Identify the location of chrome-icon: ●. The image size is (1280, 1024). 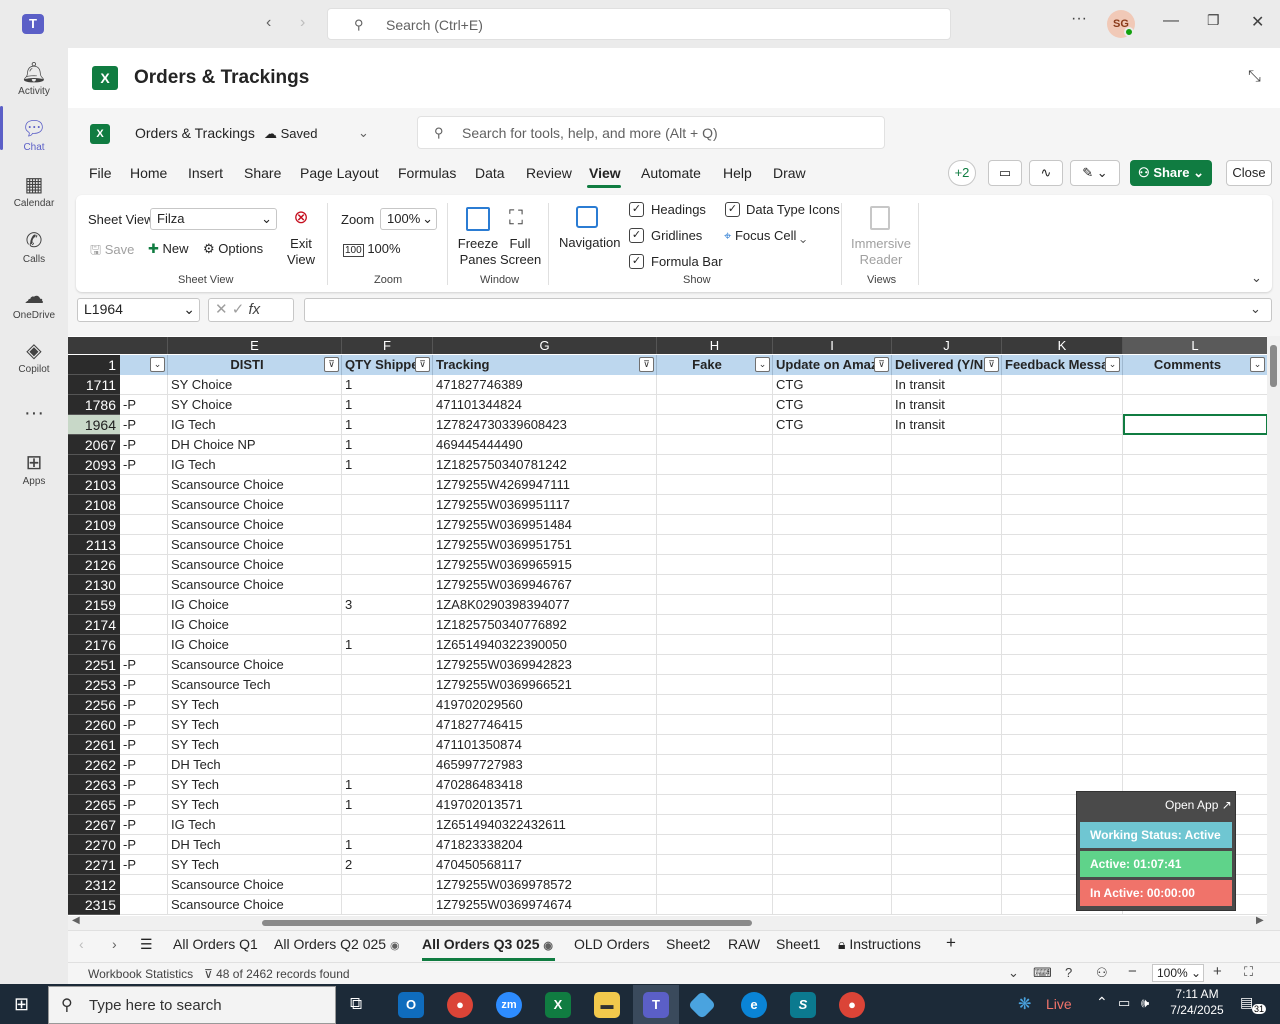
(460, 1005).